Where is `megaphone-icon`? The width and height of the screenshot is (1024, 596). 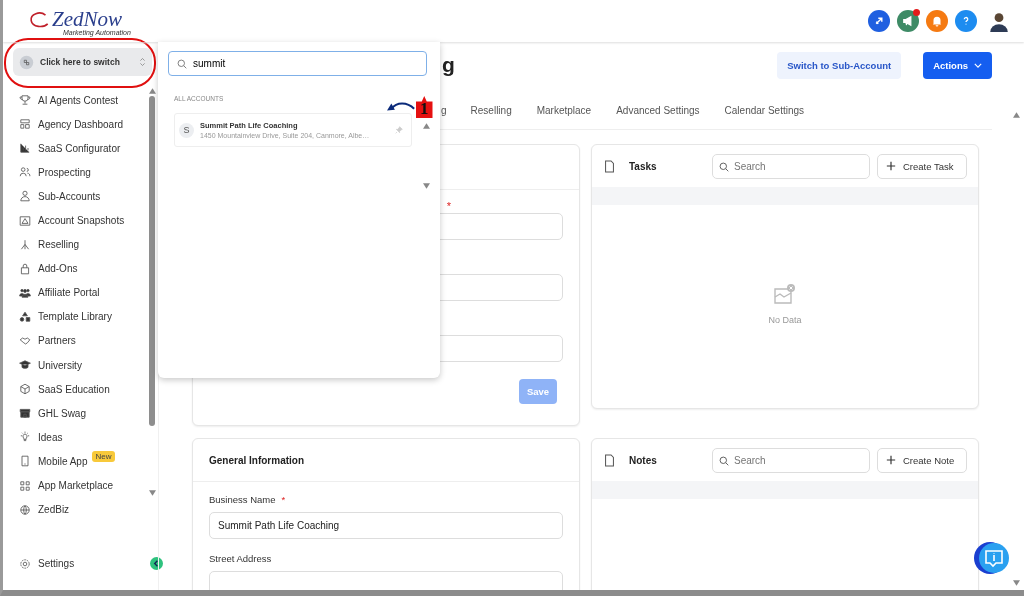 megaphone-icon is located at coordinates (908, 21).